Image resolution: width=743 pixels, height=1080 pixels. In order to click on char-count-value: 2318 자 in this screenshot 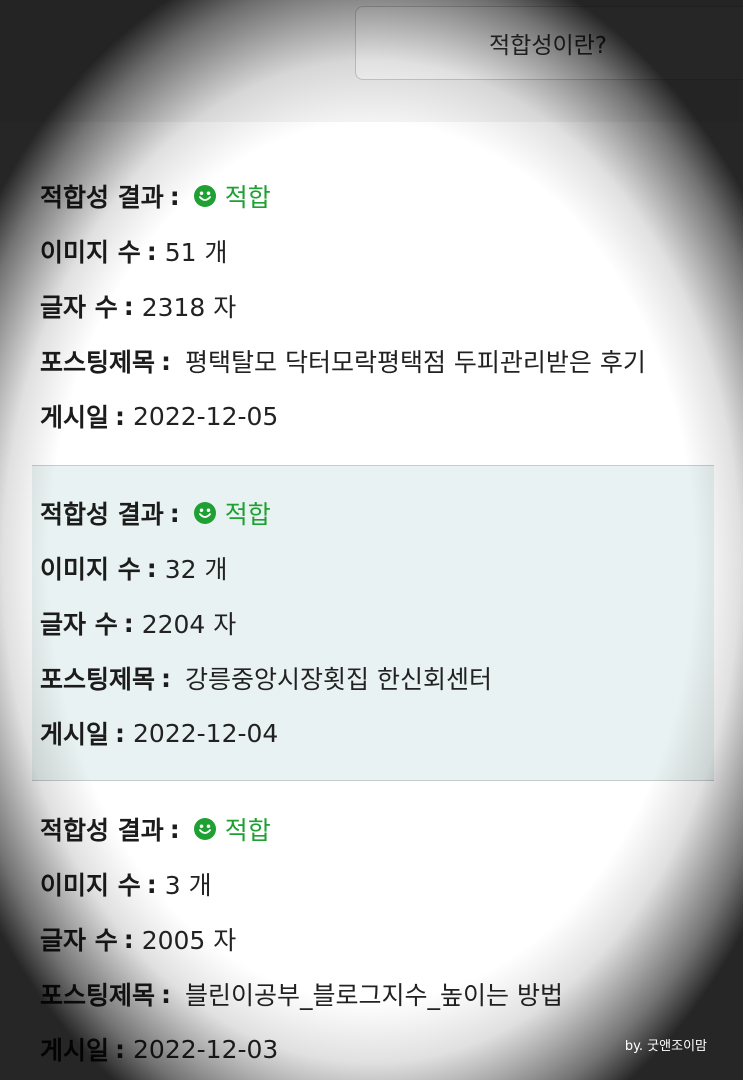, I will do `click(189, 307)`.